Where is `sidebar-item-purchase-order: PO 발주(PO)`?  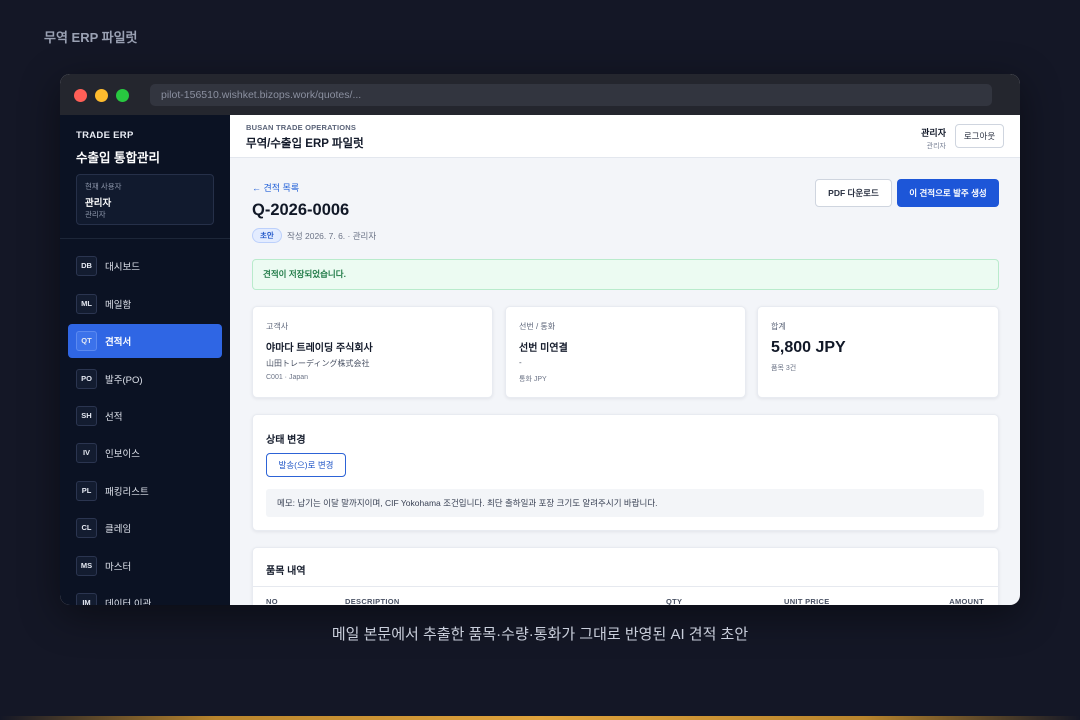
sidebar-item-purchase-order: PO 발주(PO) is located at coordinates (145, 379).